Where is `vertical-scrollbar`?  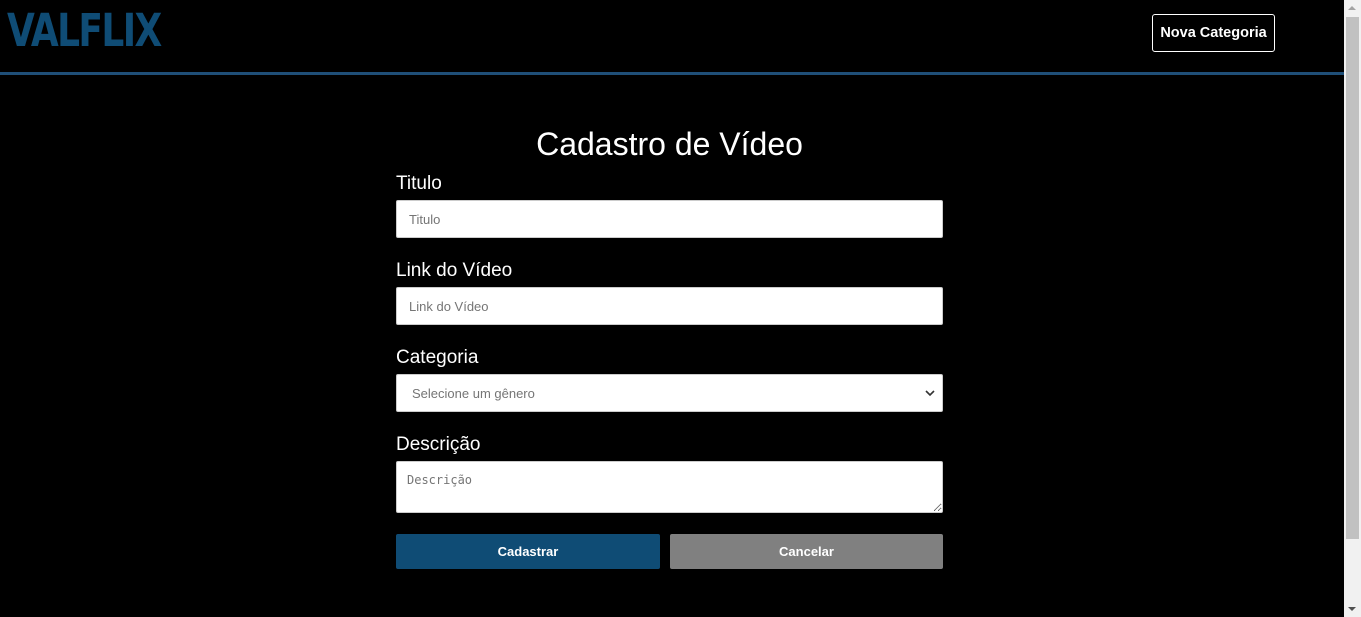
vertical-scrollbar is located at coordinates (1352, 308).